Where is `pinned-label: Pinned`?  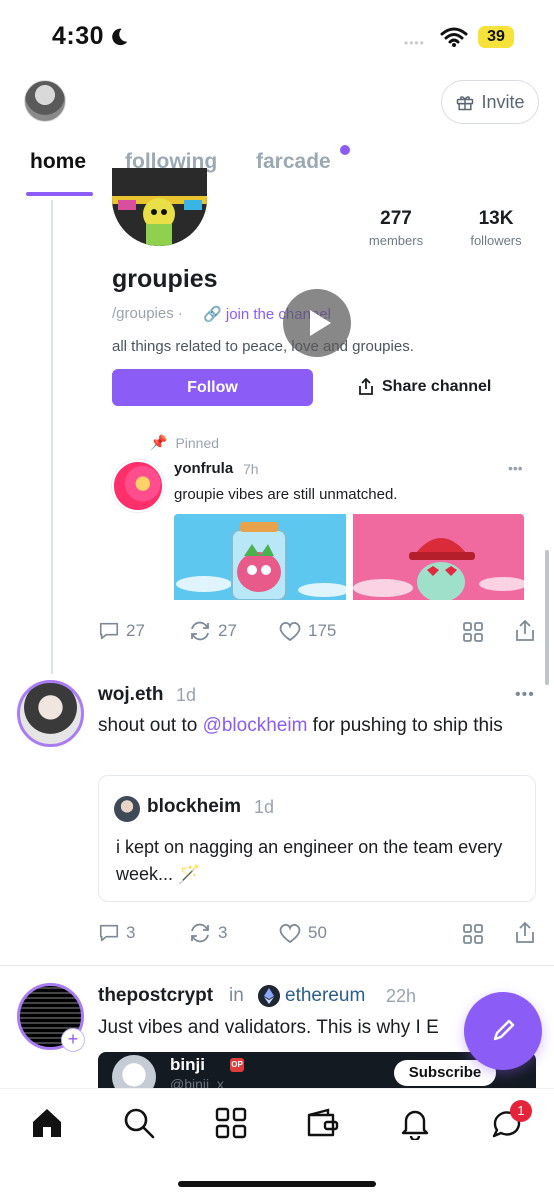 pinned-label: Pinned is located at coordinates (197, 442).